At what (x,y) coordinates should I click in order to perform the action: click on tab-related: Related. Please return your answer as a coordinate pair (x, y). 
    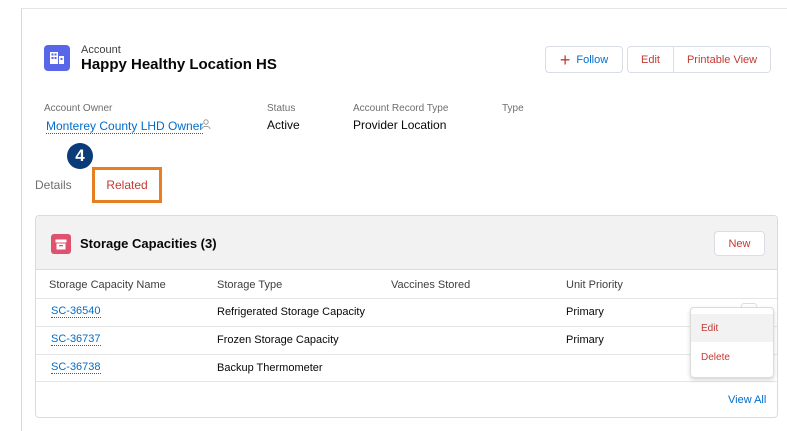
    Looking at the image, I should click on (127, 185).